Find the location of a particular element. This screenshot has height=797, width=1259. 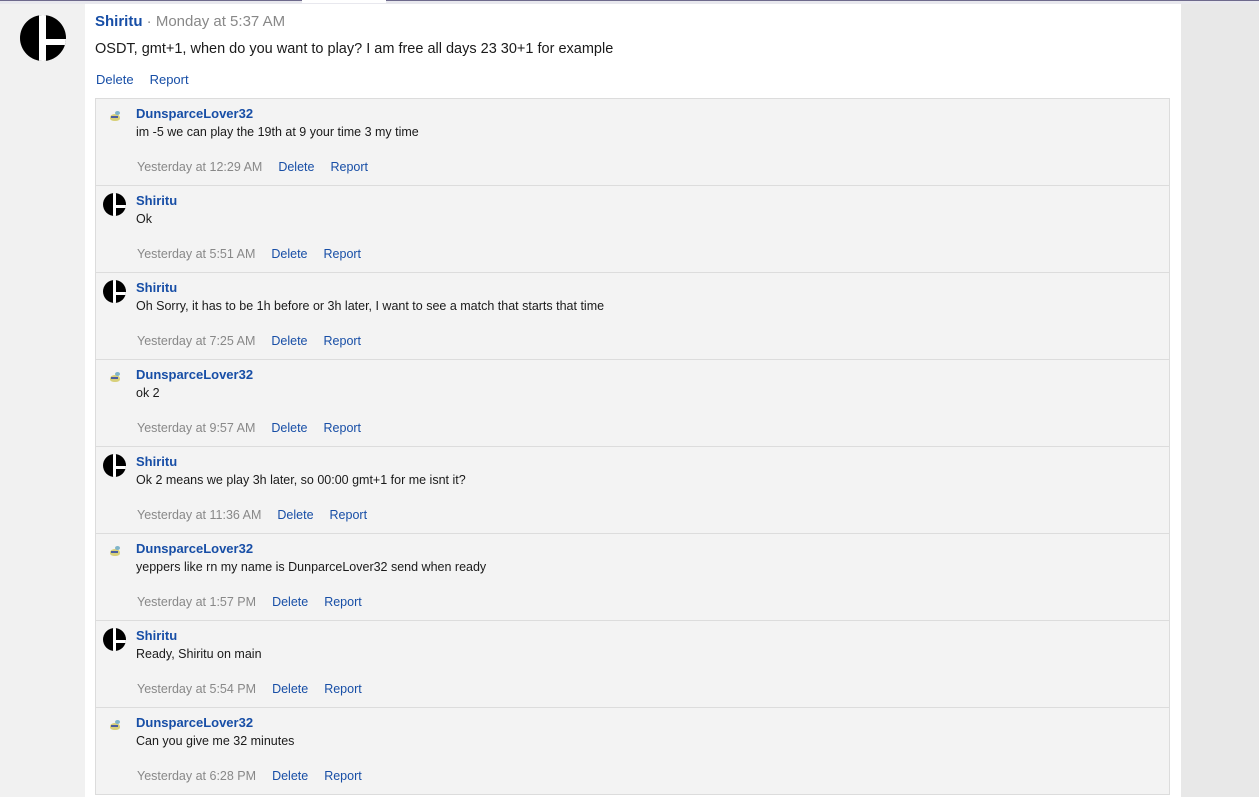

comment-time: Yesterday at 11:36 AM is located at coordinates (199, 515).